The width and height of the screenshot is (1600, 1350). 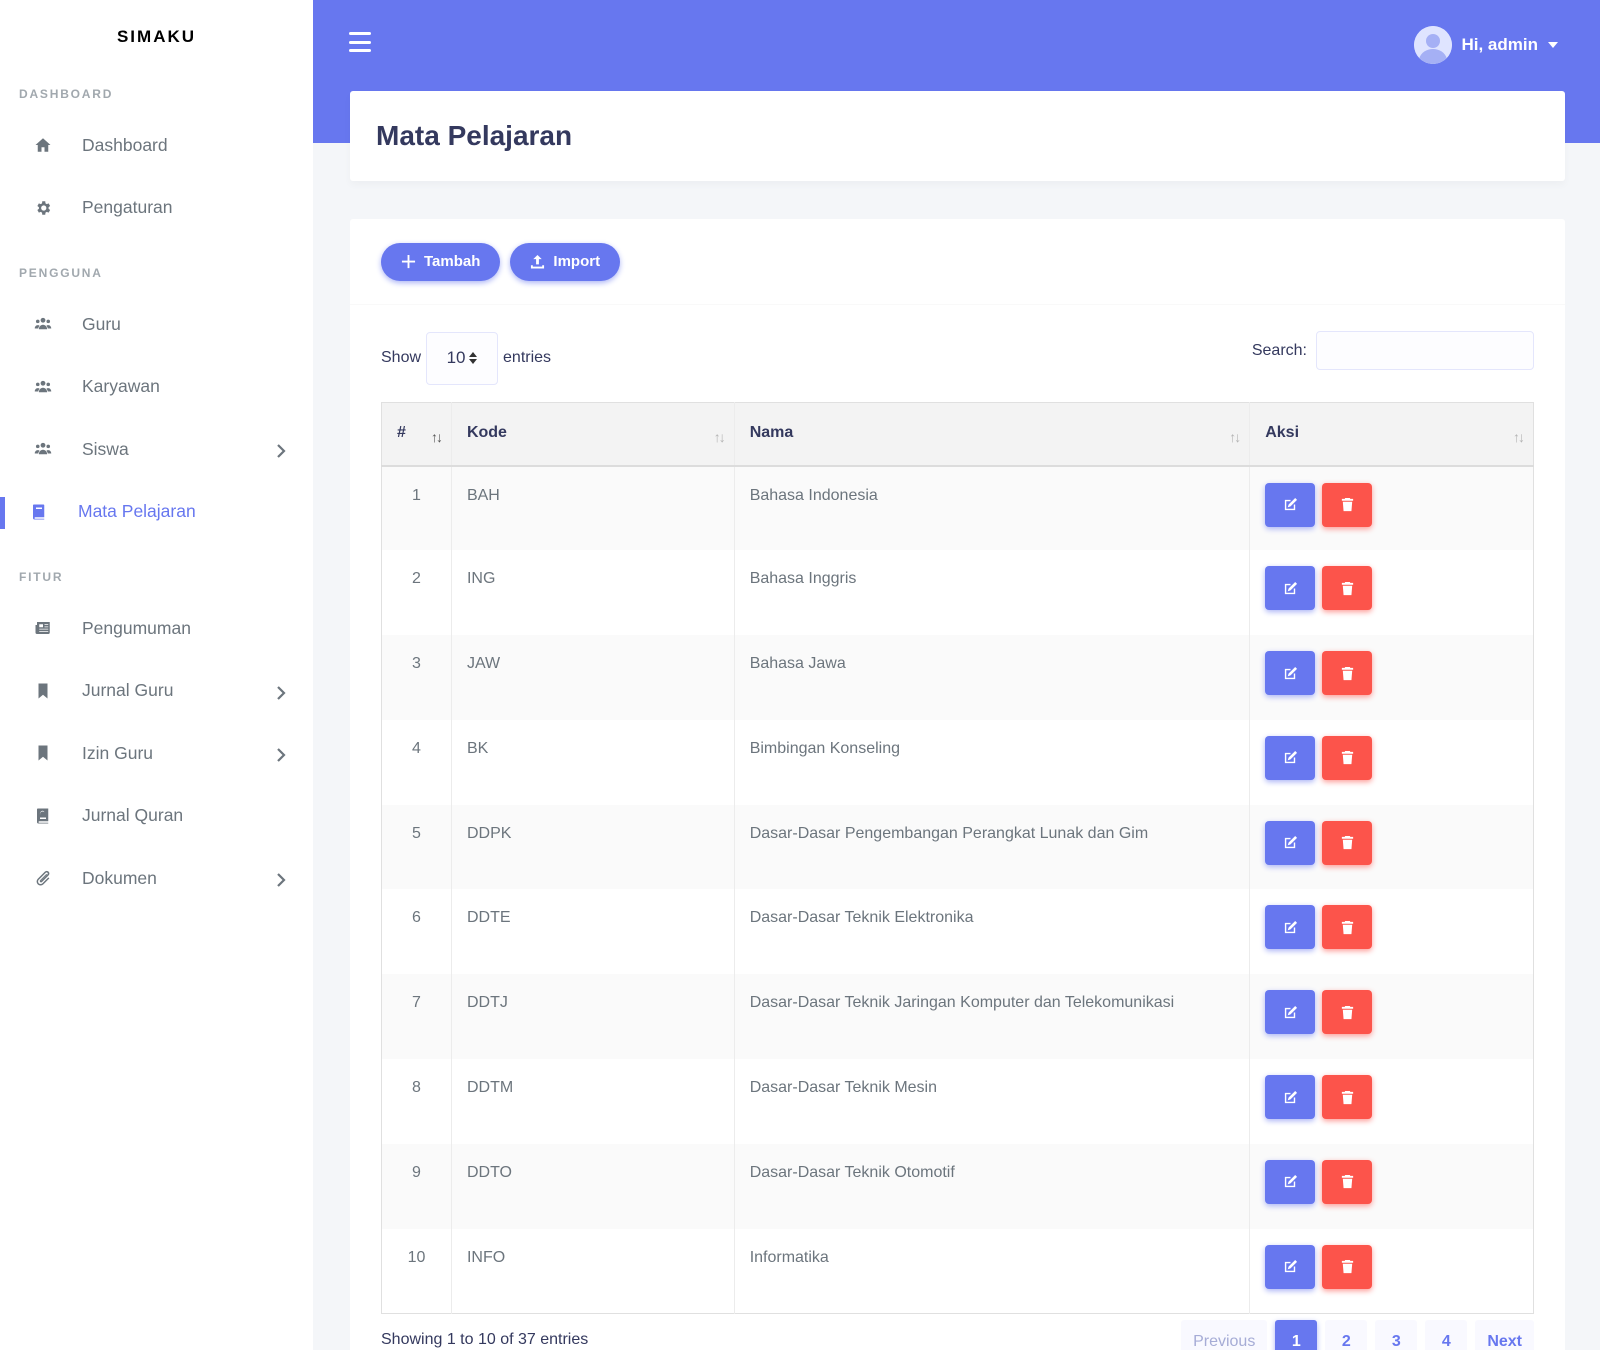 What do you see at coordinates (416, 1186) in the screenshot?
I see `cell-no: 9` at bounding box center [416, 1186].